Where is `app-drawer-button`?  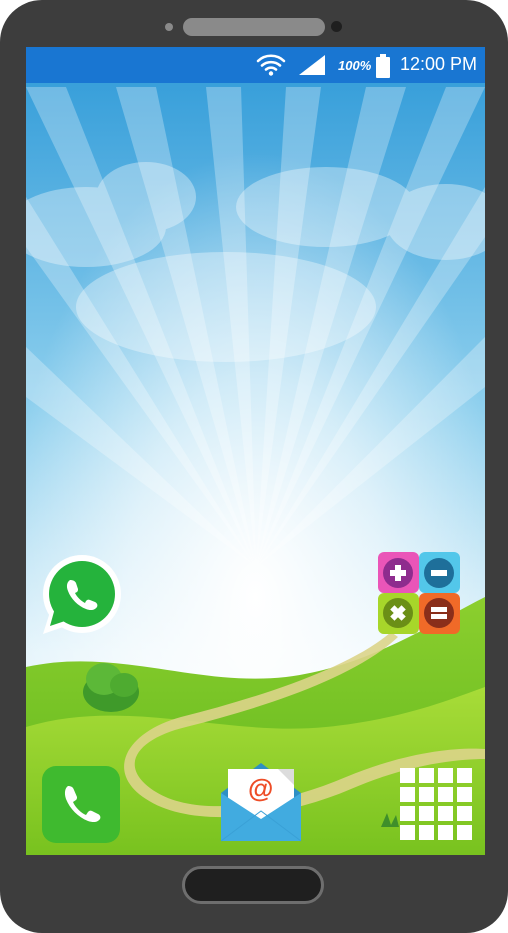 app-drawer-button is located at coordinates (436, 806).